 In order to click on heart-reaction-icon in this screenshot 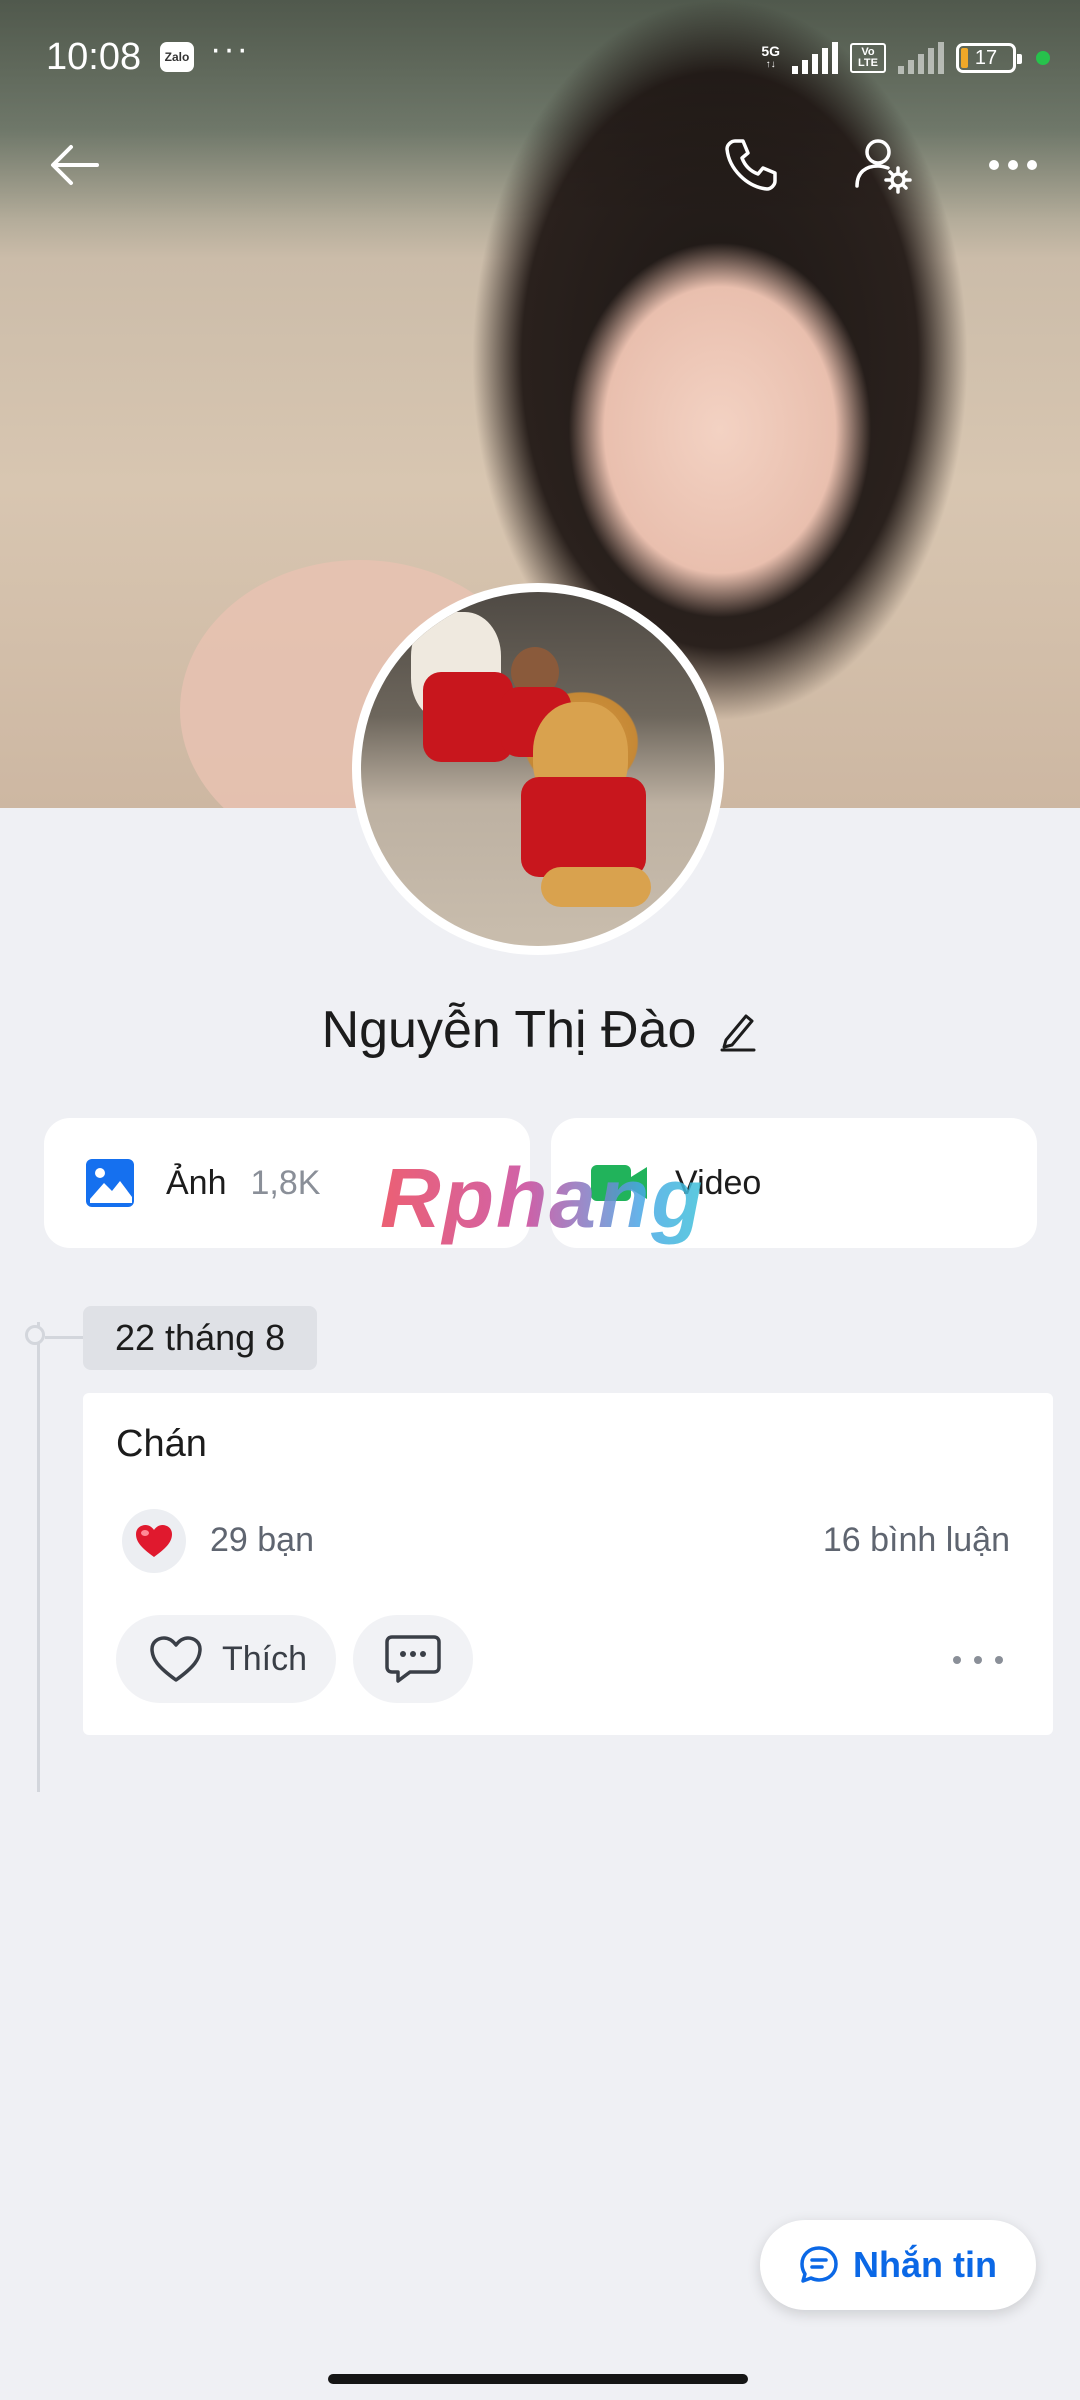, I will do `click(154, 1541)`.